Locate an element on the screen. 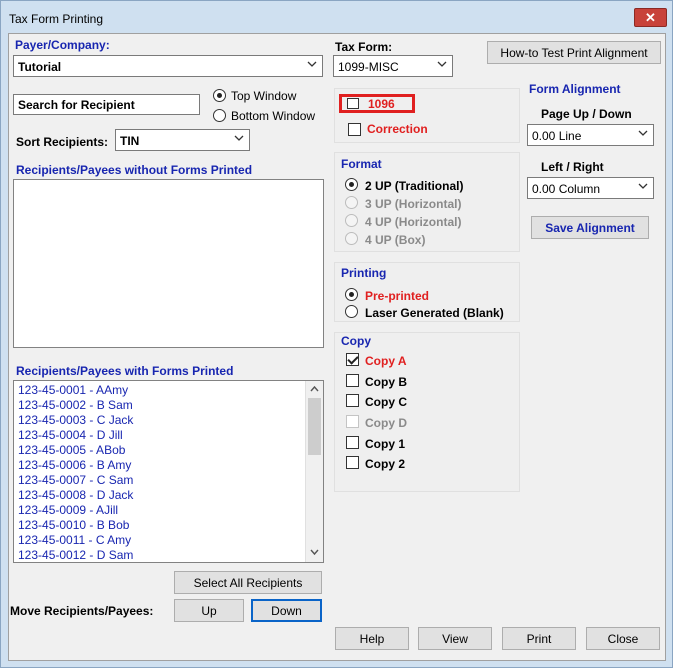 This screenshot has height=668, width=673. with-forms-label: Recipients/Payees with Forms Printed is located at coordinates (125, 371).